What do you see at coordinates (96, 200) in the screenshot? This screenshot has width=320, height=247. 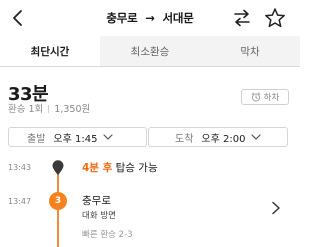 I see `station-name: 충무로` at bounding box center [96, 200].